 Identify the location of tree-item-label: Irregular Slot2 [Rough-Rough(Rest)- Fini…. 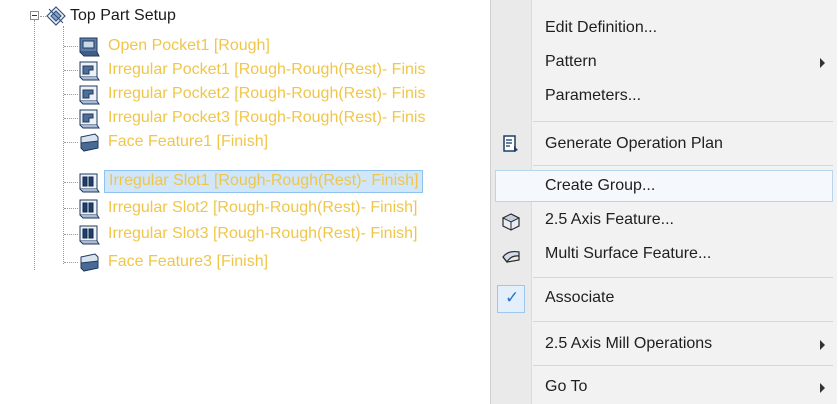
(263, 207).